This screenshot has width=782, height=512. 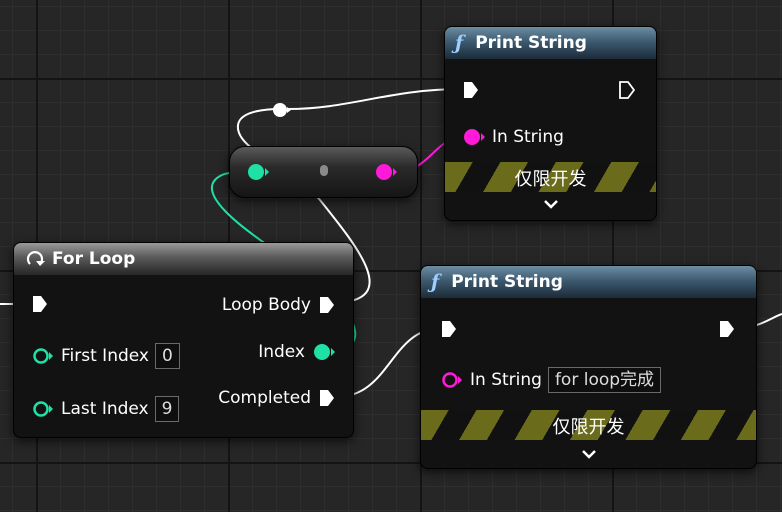 I want to click on first-index-label: First Index, so click(x=105, y=356).